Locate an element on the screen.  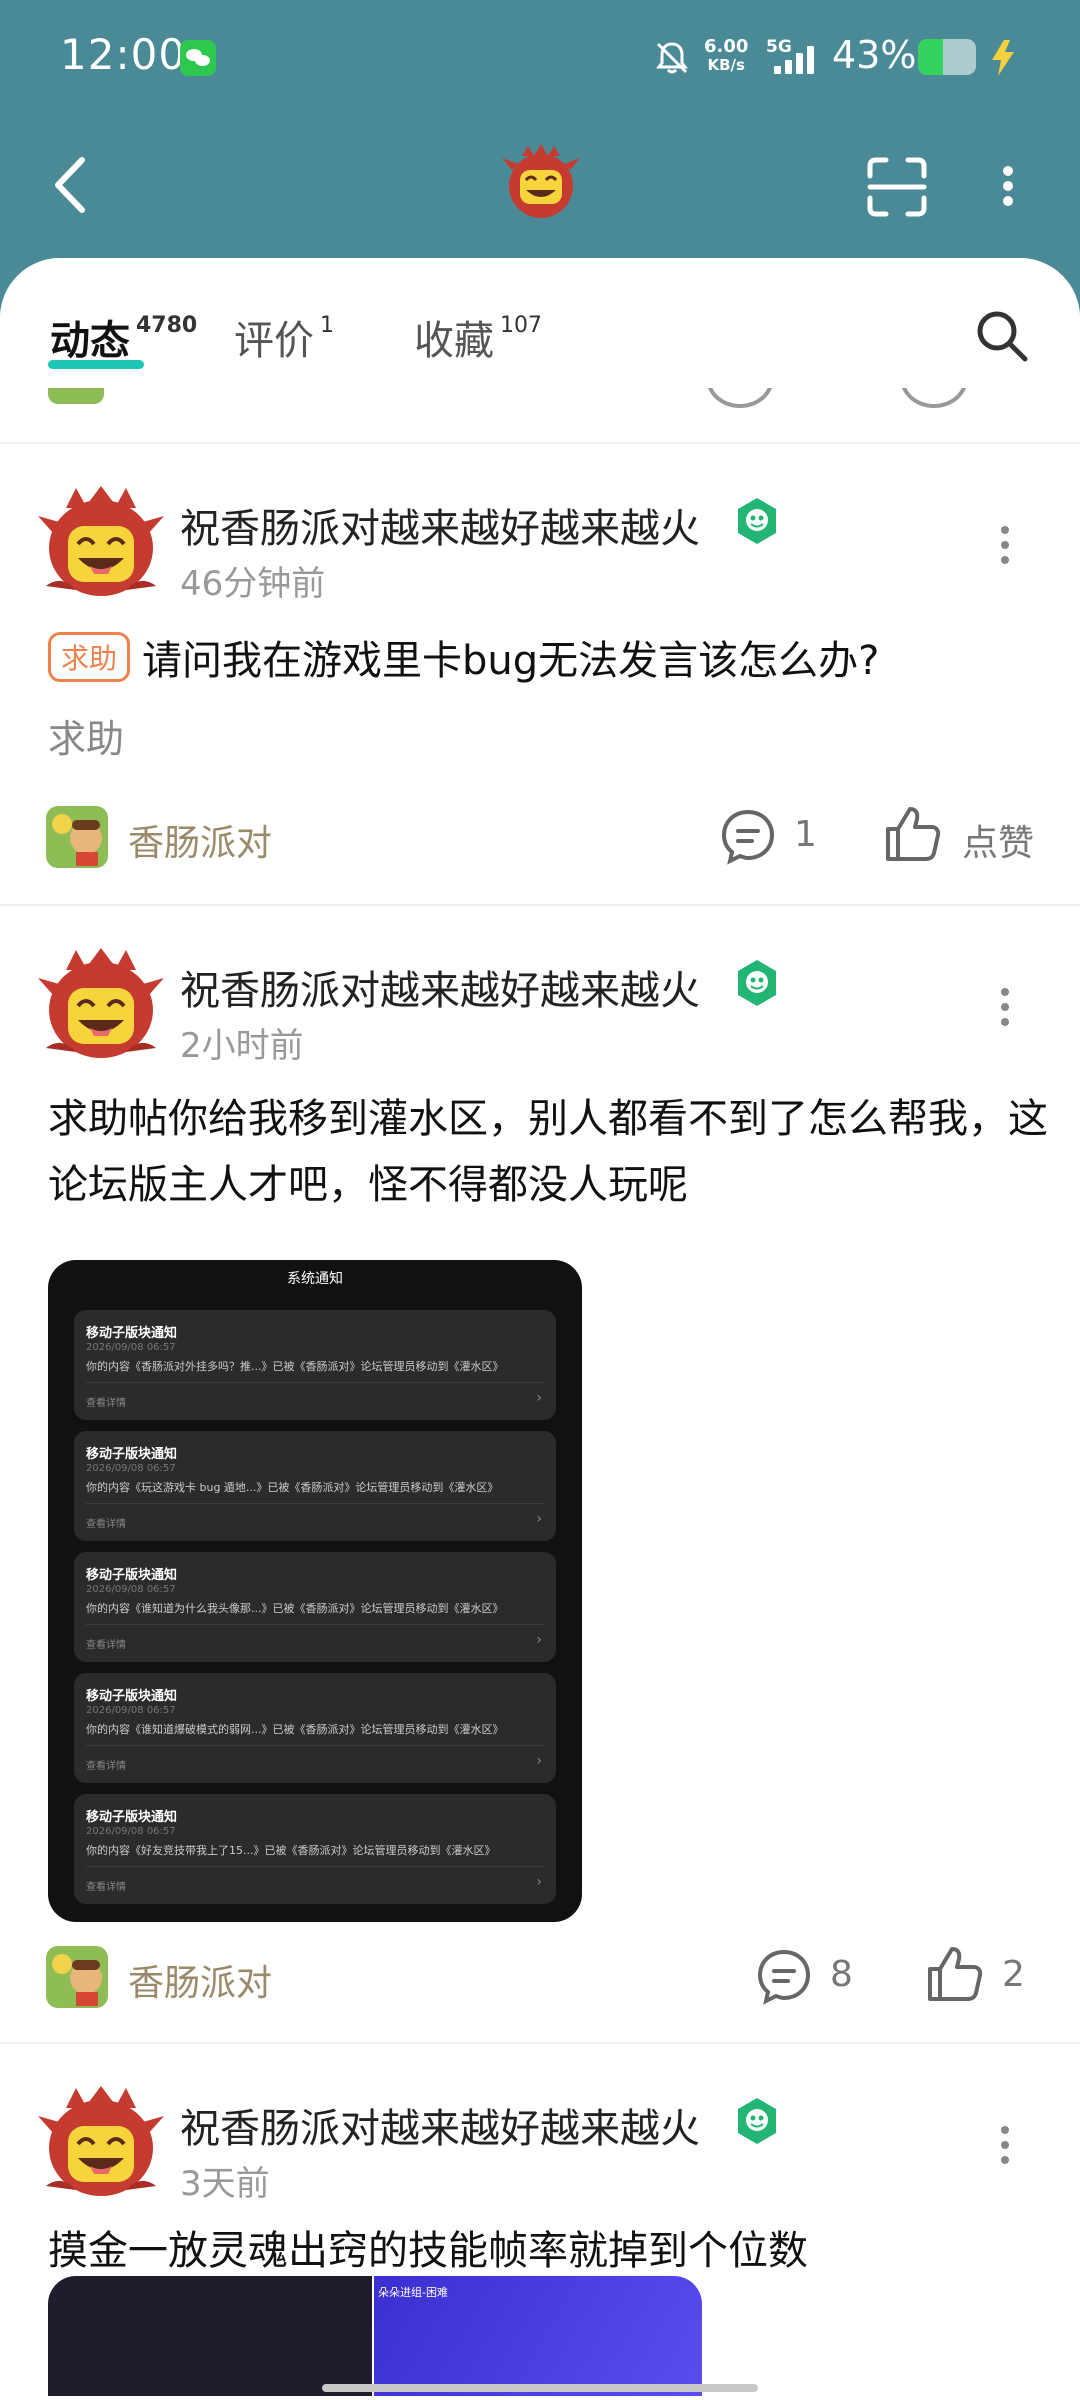
post-title: 求助 请问我在游戏里卡bug无法发言该怎么办? is located at coordinates (463, 657).